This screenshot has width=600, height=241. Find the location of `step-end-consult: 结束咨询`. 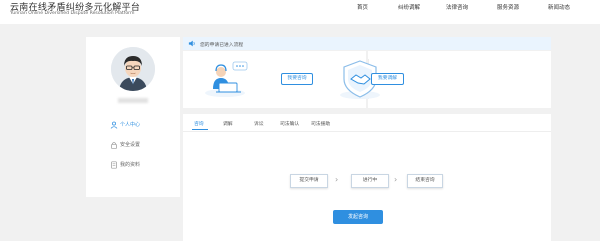

step-end-consult: 结束咨询 is located at coordinates (425, 181).